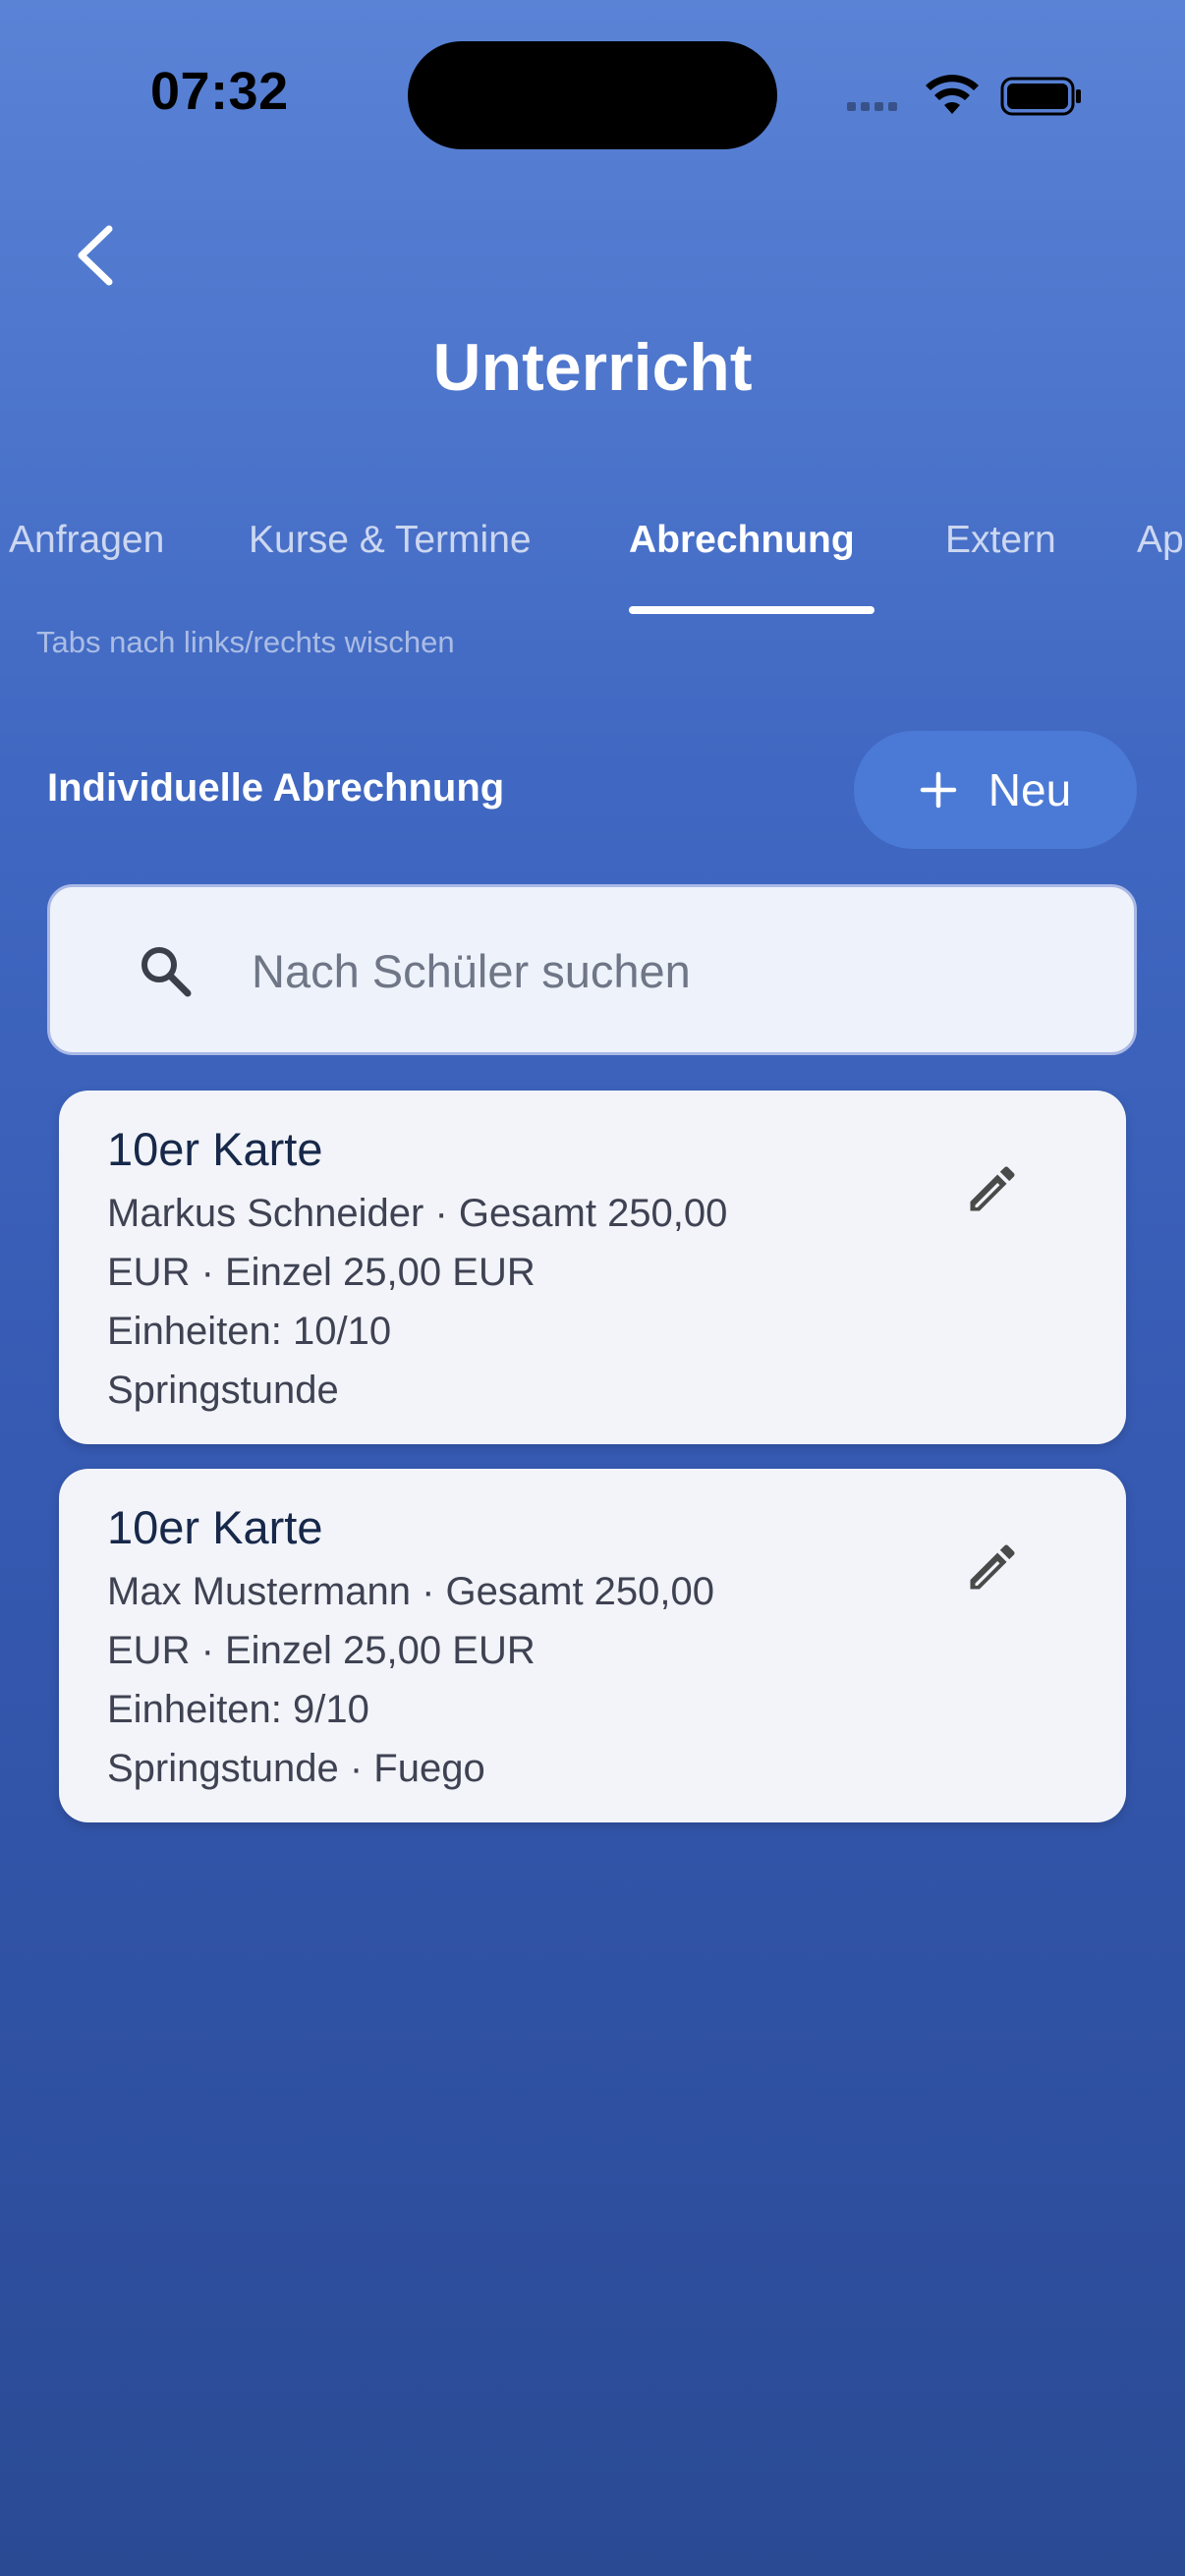  What do you see at coordinates (238, 1709) in the screenshot?
I see `card-units: Einheiten: 9/10` at bounding box center [238, 1709].